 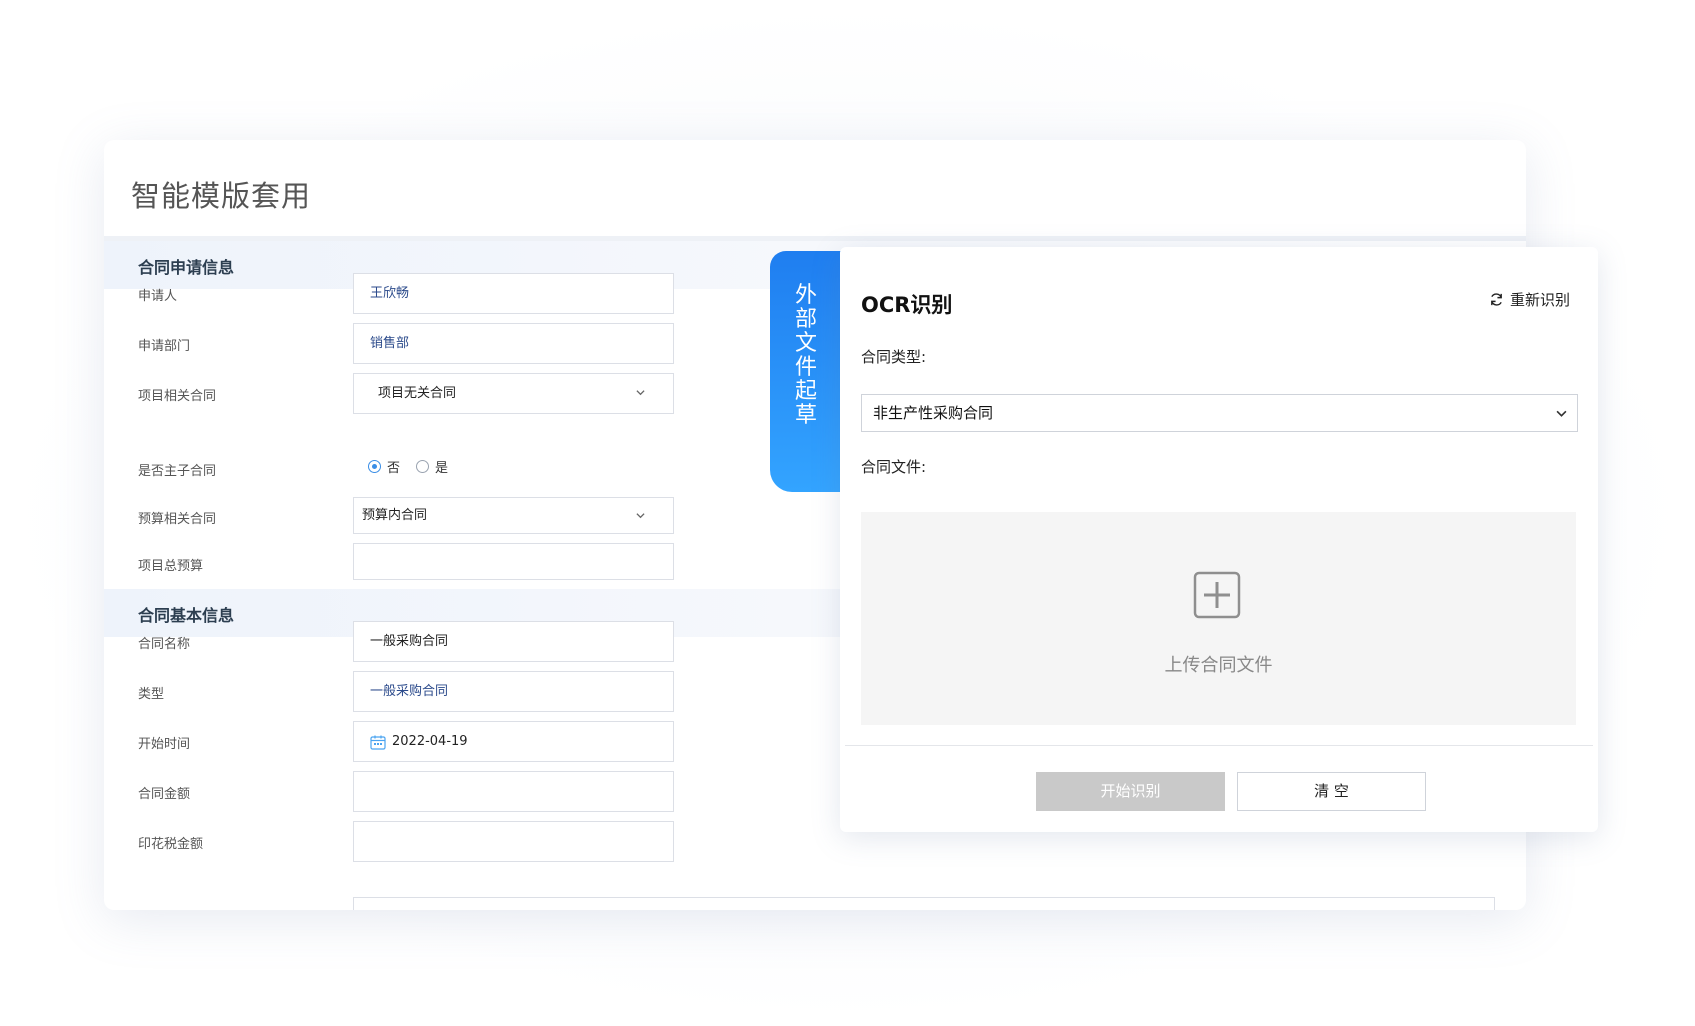 What do you see at coordinates (171, 844) in the screenshot?
I see `stamp-tax-label: 印花税金额` at bounding box center [171, 844].